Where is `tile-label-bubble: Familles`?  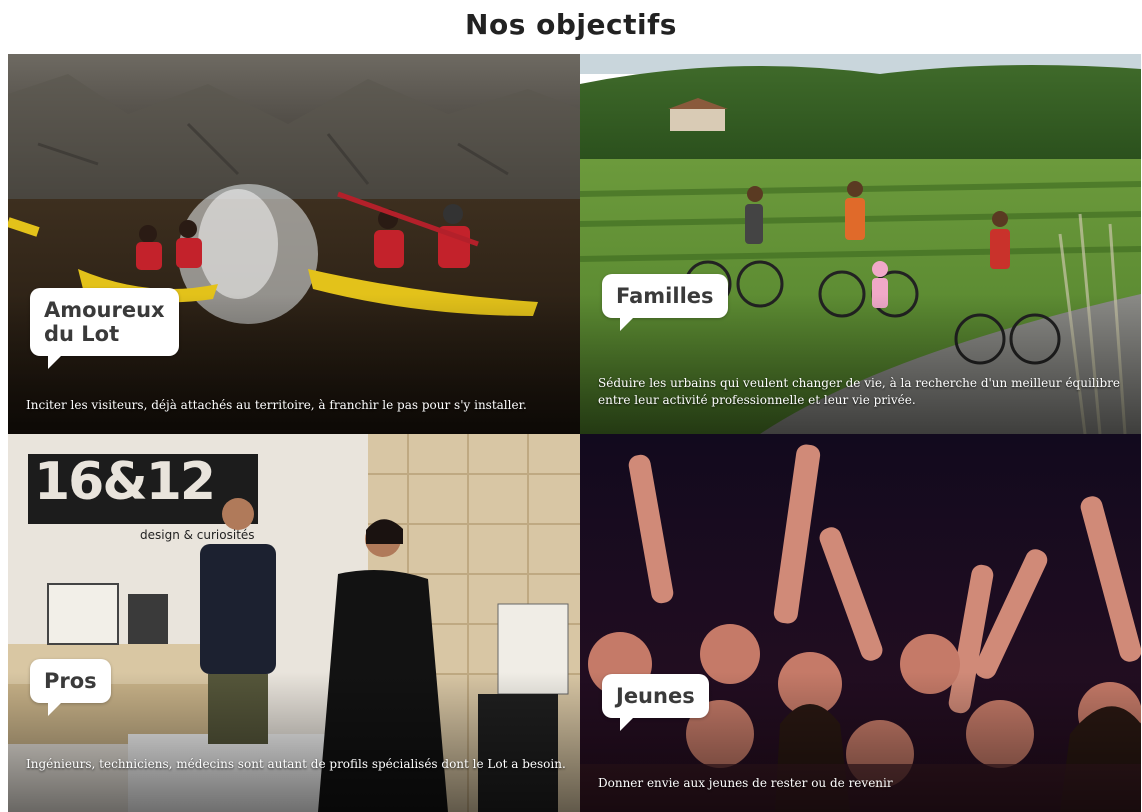
tile-label-bubble: Familles is located at coordinates (665, 302).